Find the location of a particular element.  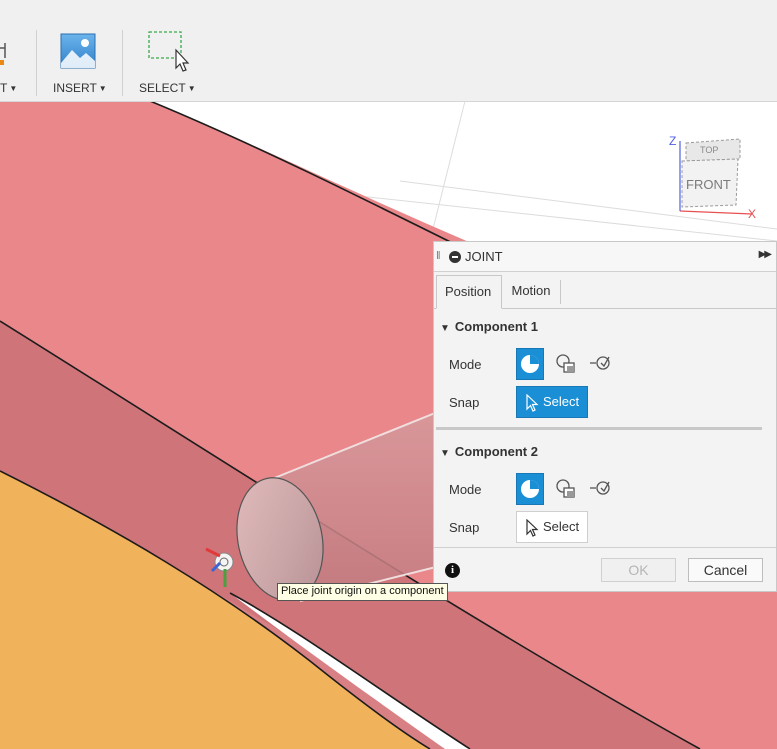

view-cube: FRONT TOP Z X is located at coordinates (712, 177).